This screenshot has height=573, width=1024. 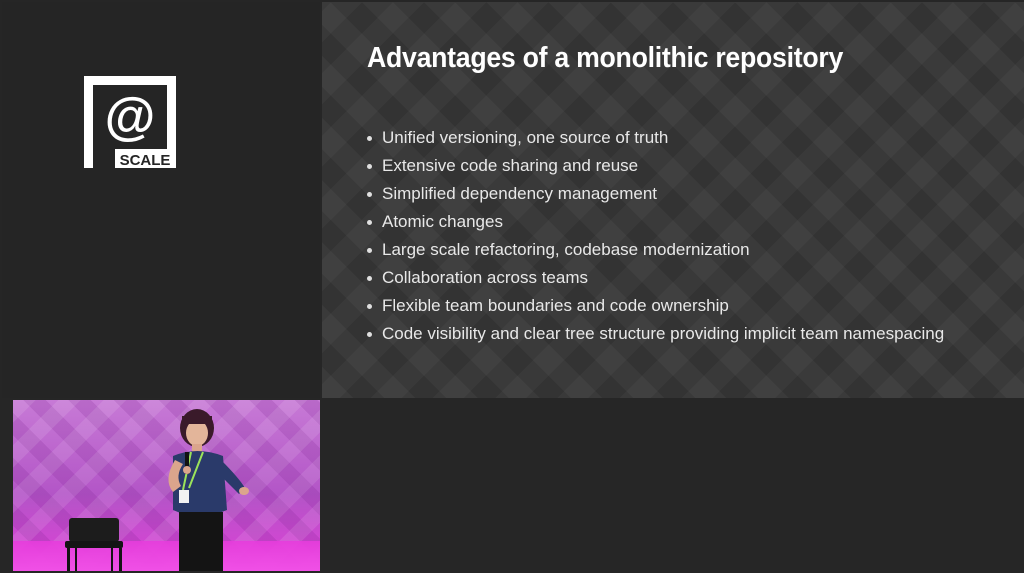 What do you see at coordinates (208, 490) in the screenshot?
I see `speaker-figure` at bounding box center [208, 490].